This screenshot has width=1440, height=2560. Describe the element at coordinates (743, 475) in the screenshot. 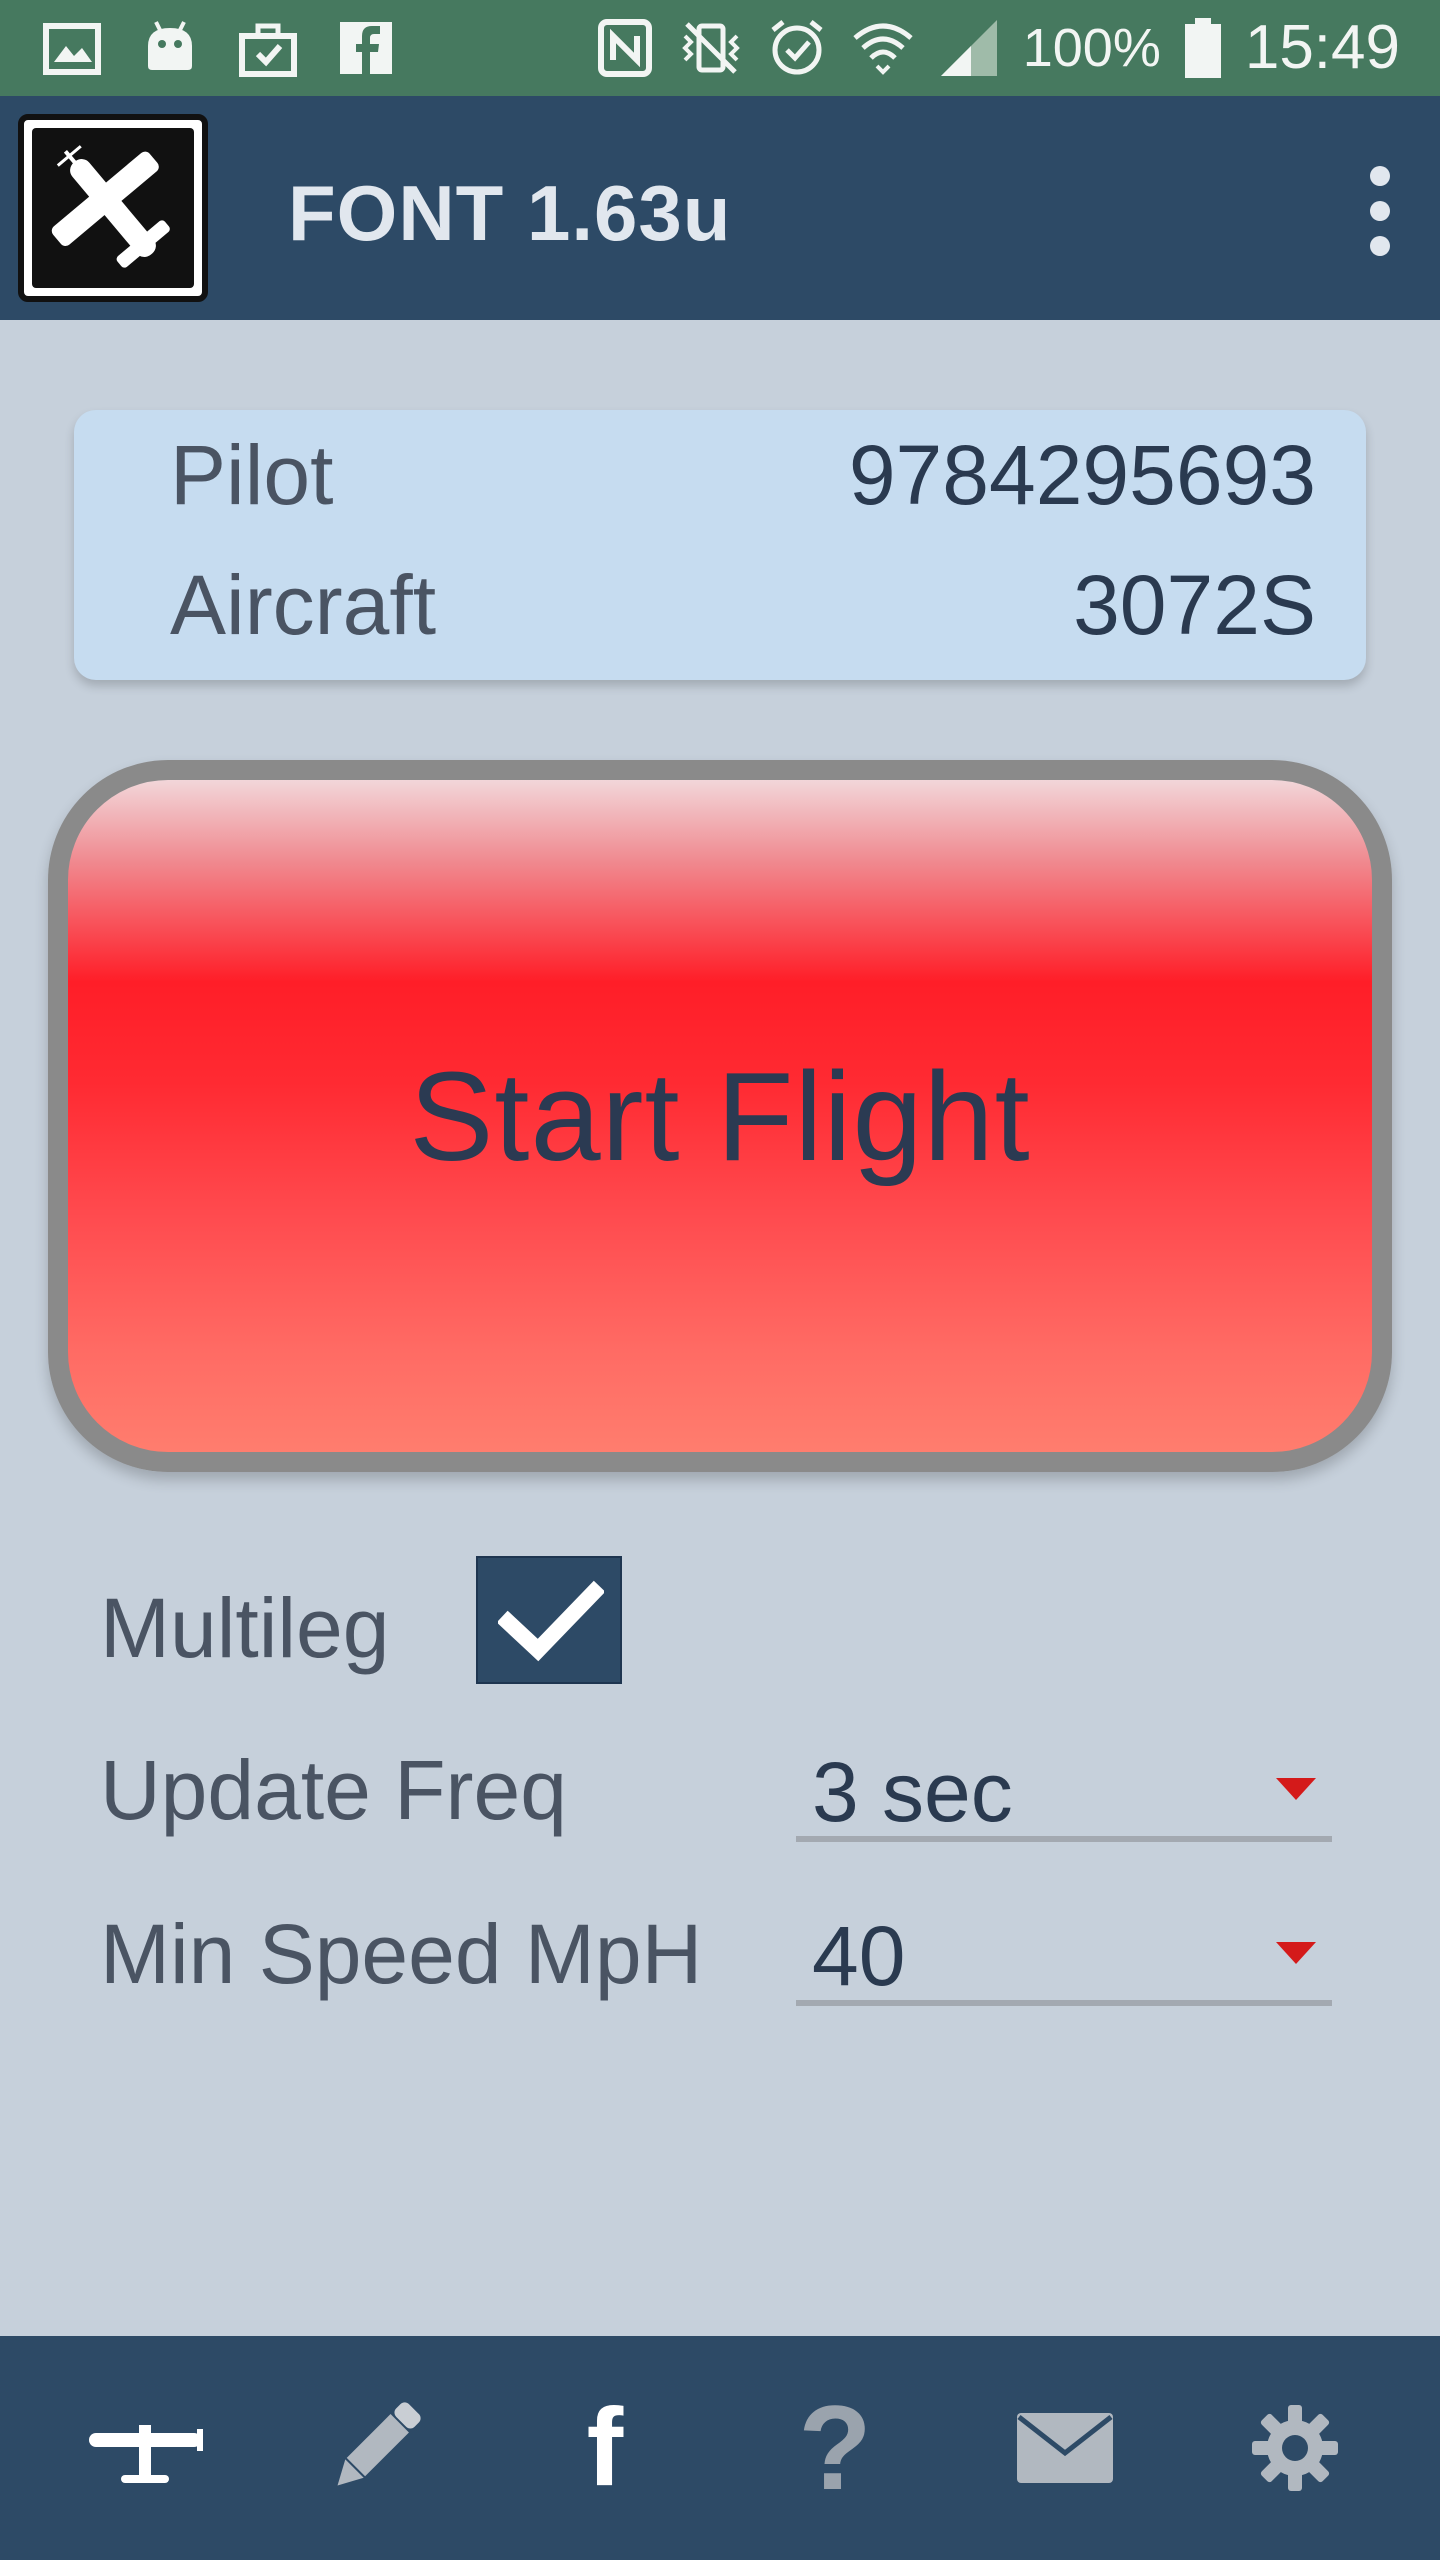

I see `pilot-row: Pilot 9784295693` at that location.